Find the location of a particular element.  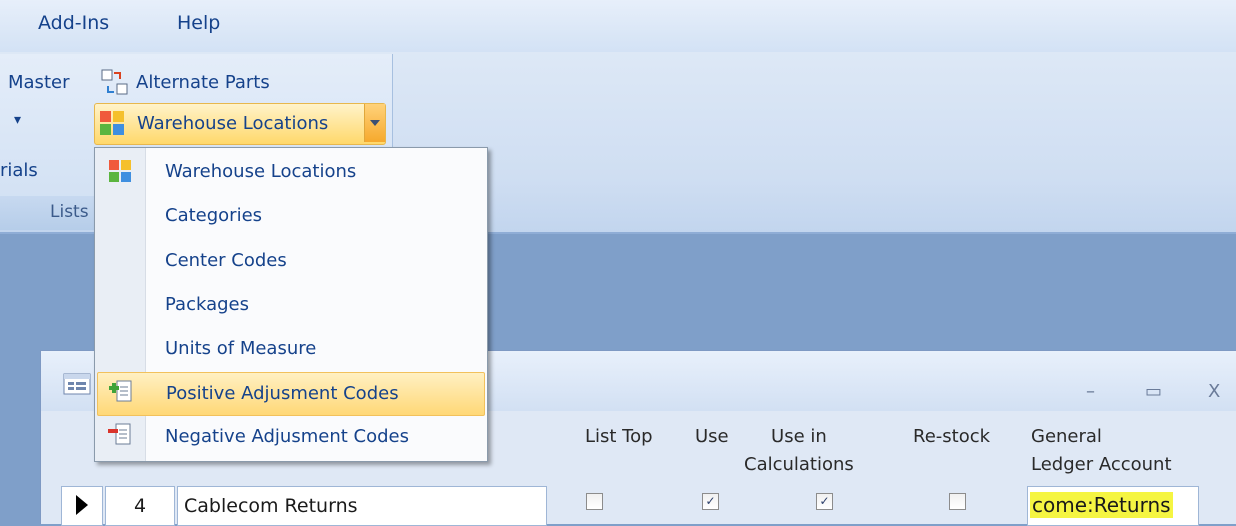

menu-item-center-codes: Center Codes is located at coordinates (290, 261).